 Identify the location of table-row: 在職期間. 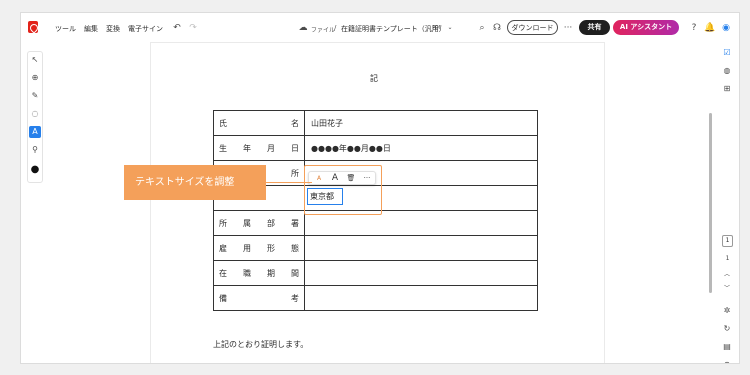
(375, 273).